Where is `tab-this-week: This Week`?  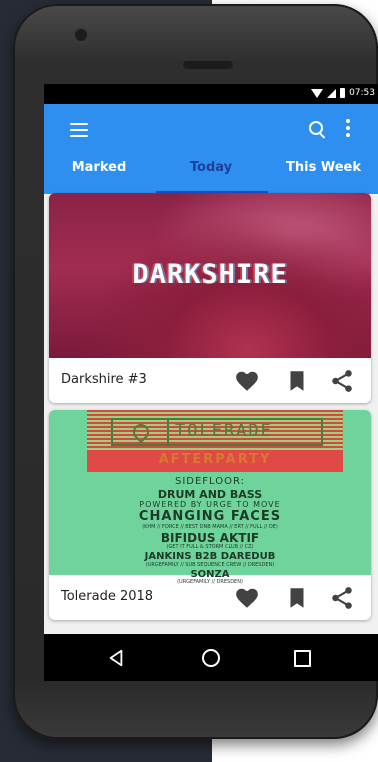 tab-this-week: This Week is located at coordinates (323, 170).